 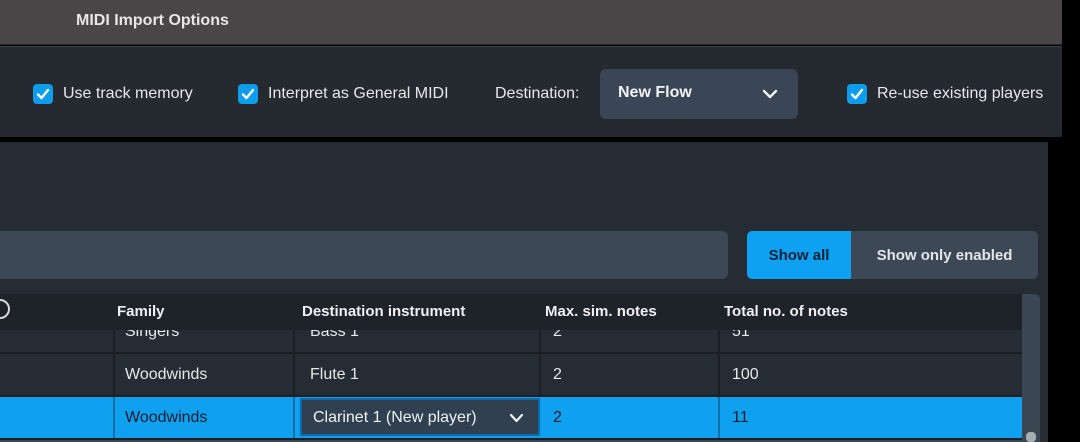 I want to click on interpret-gm-checkbox: Interpret as General MIDI, so click(x=343, y=94).